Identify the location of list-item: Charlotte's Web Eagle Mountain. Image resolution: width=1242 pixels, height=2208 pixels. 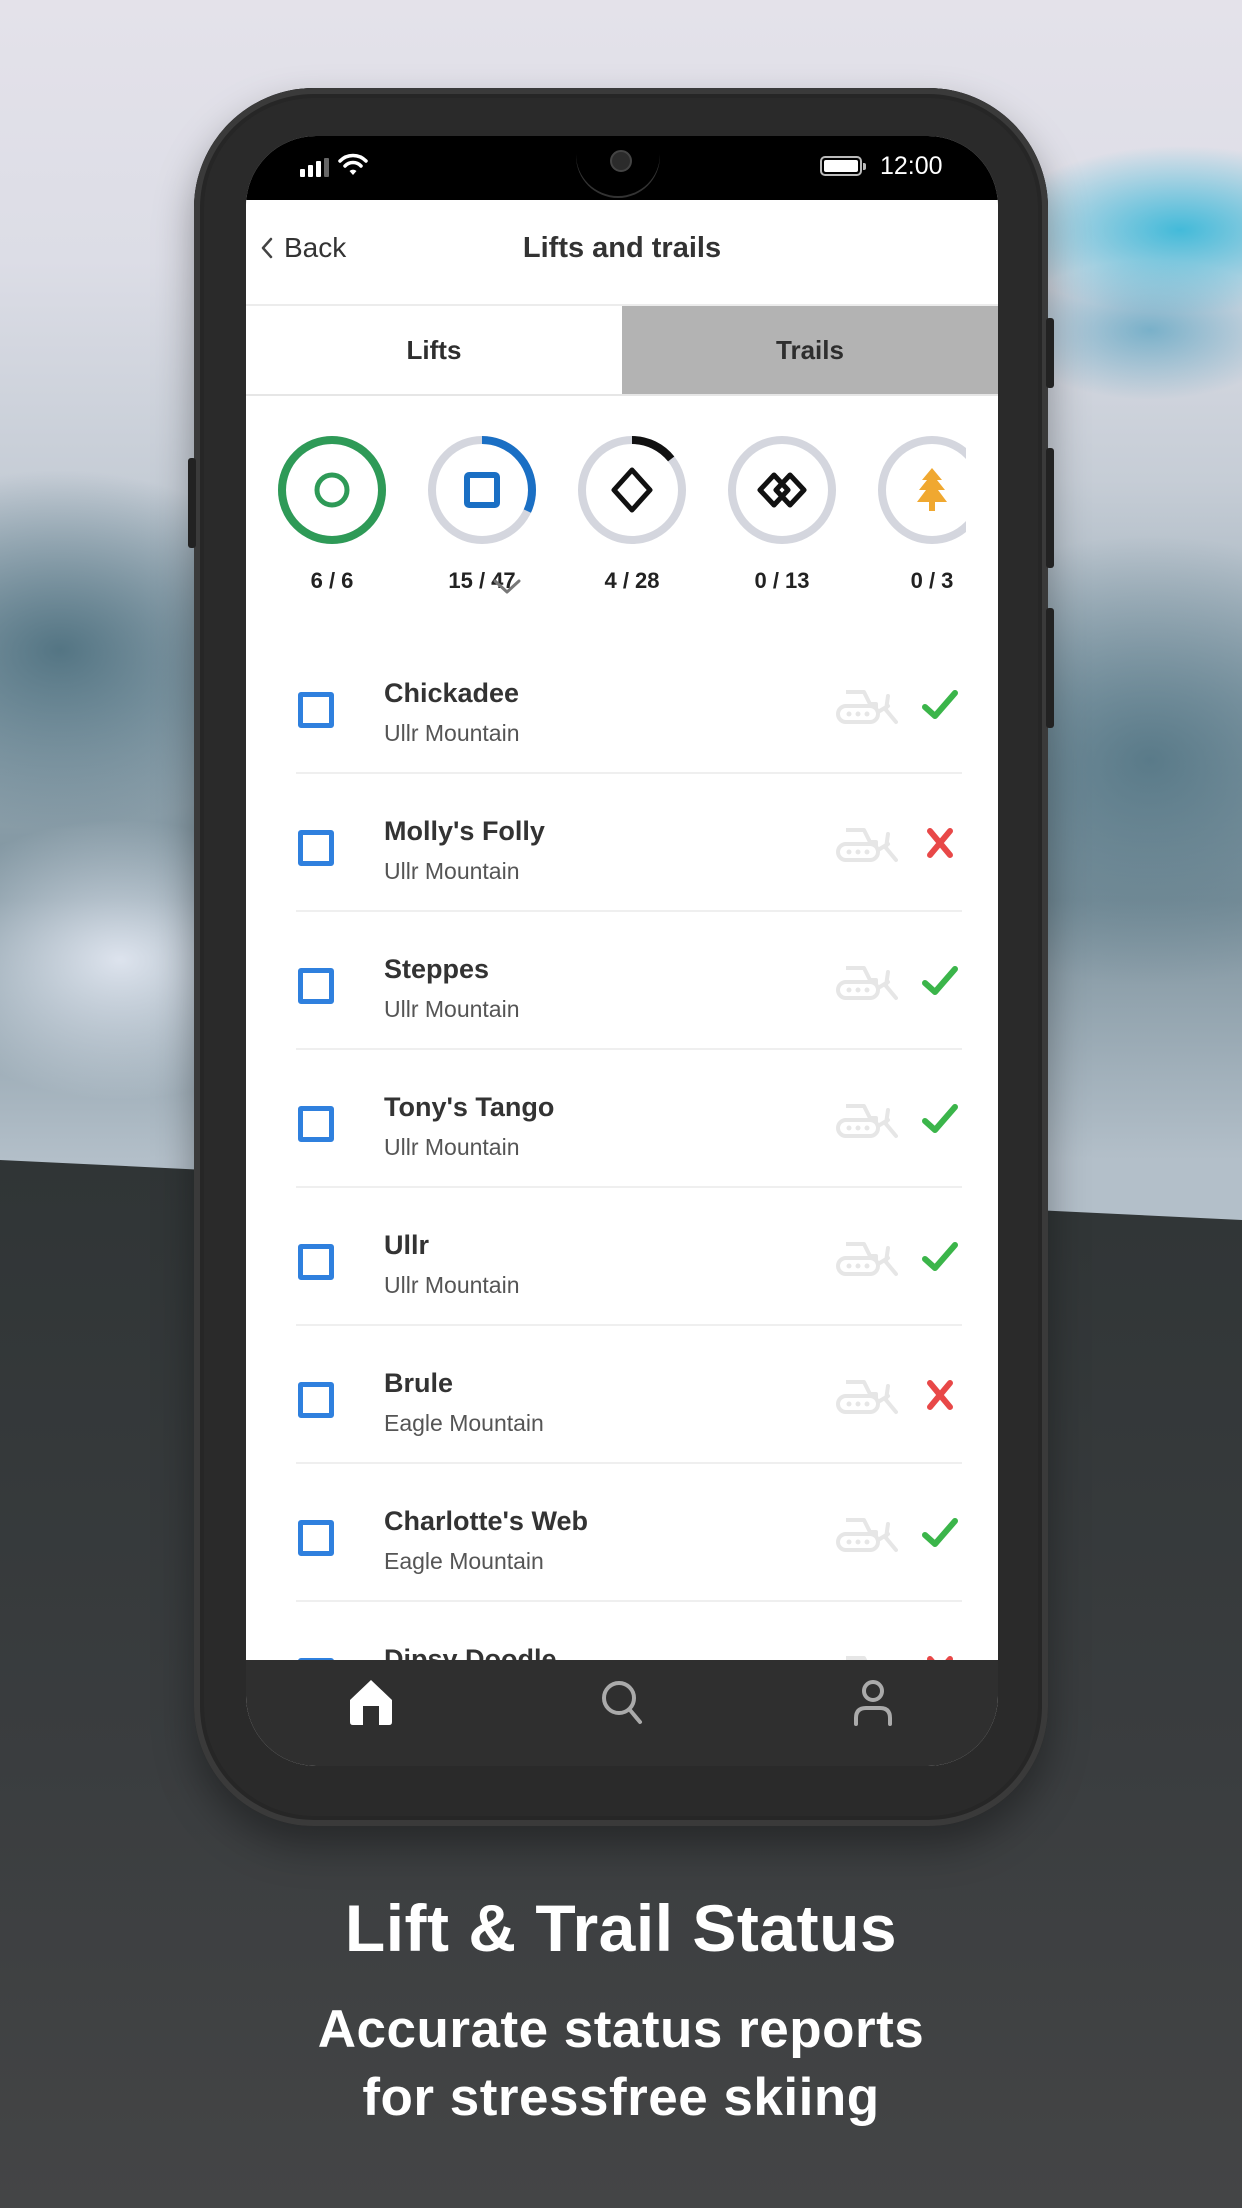
(629, 1533).